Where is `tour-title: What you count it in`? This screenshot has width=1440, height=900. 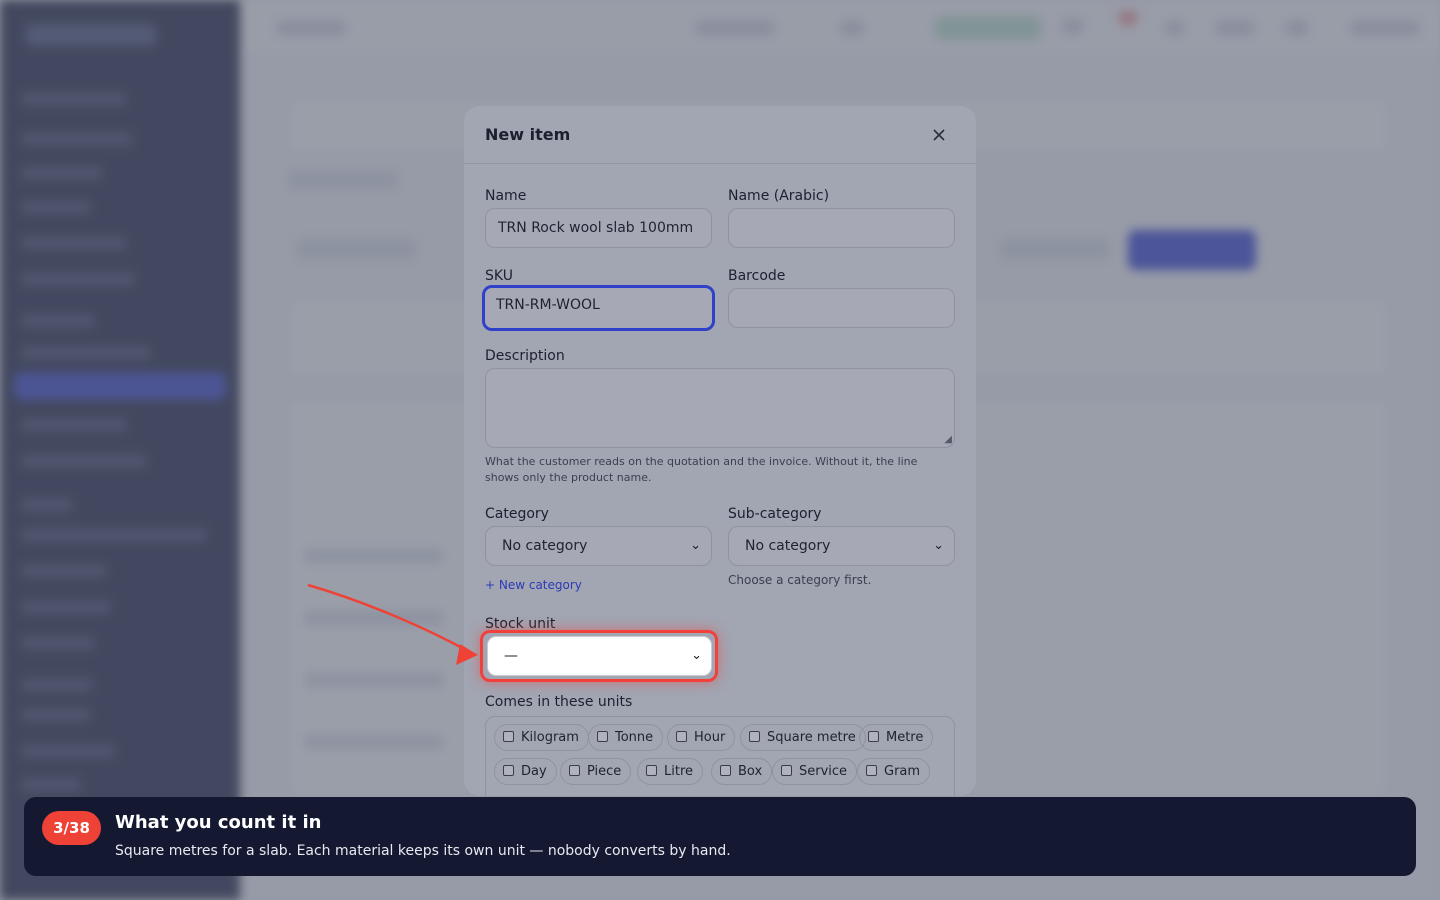 tour-title: What you count it in is located at coordinates (218, 822).